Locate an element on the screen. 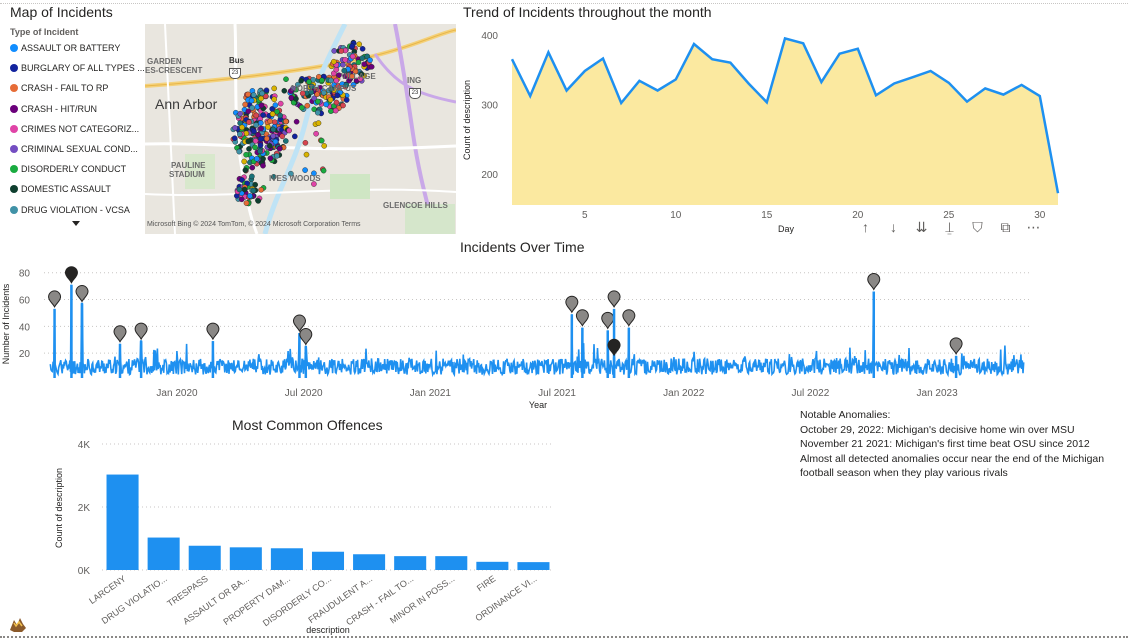 This screenshot has height=642, width=1128. next-level-icon: ⇊ is located at coordinates (921, 227).